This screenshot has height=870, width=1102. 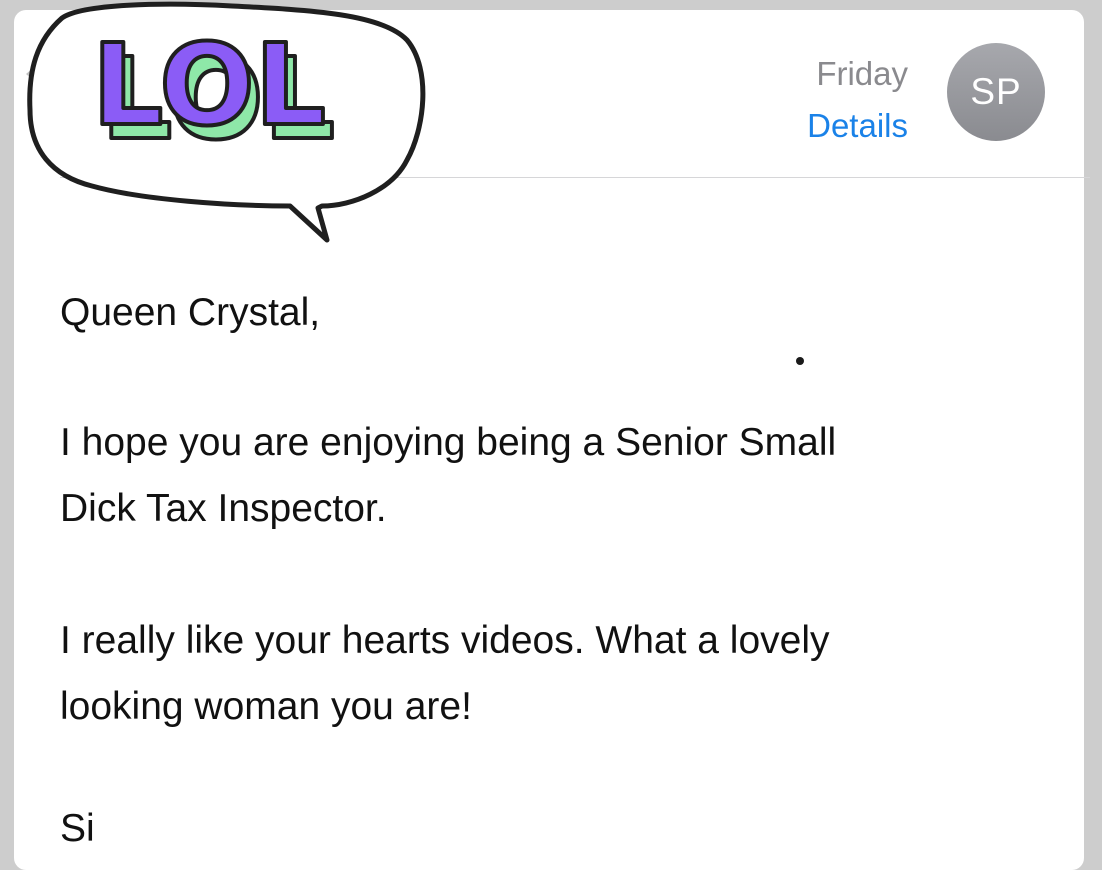 I want to click on lol-sticker: LOL LOL, so click(x=226, y=122).